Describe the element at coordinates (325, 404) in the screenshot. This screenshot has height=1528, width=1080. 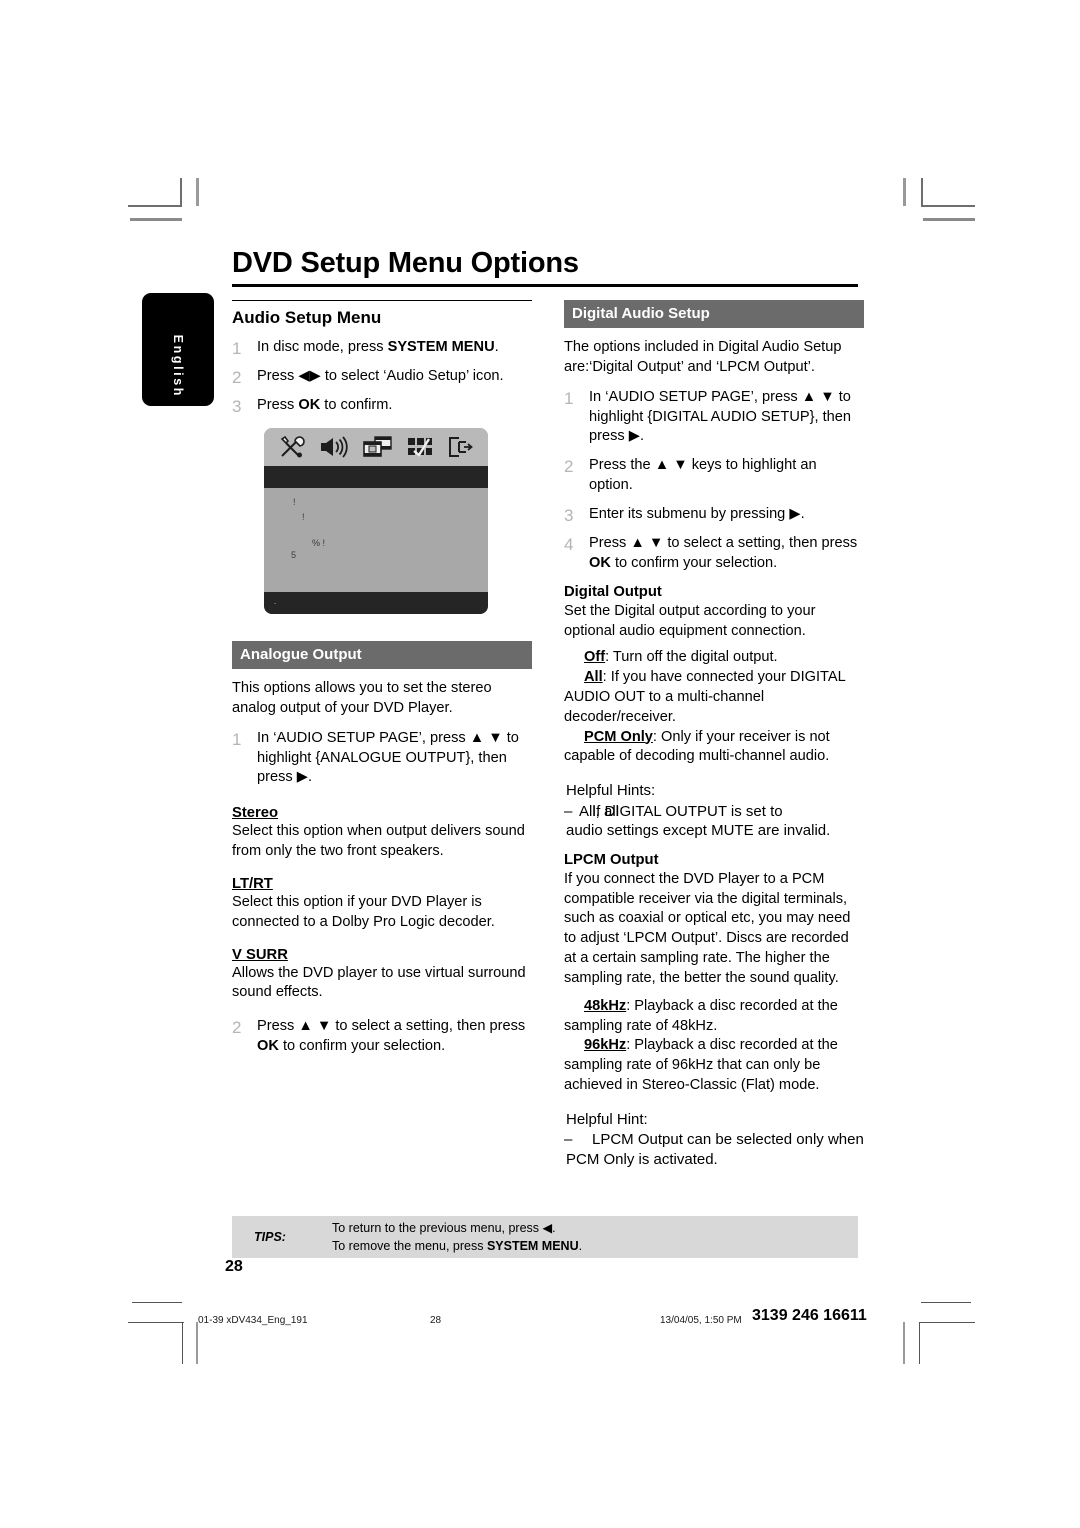
I see `step-text: Press OK to confirm.` at that location.